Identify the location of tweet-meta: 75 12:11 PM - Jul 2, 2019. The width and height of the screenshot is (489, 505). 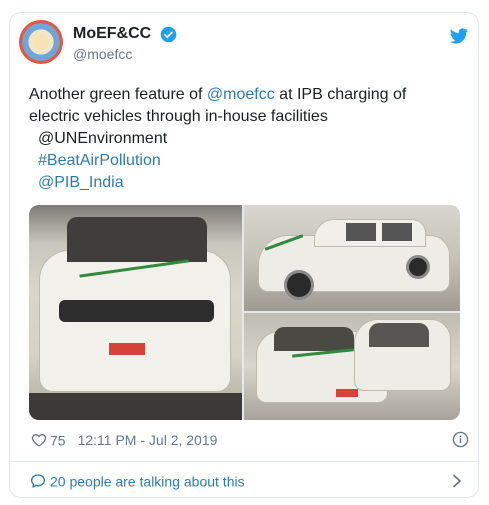
(124, 439).